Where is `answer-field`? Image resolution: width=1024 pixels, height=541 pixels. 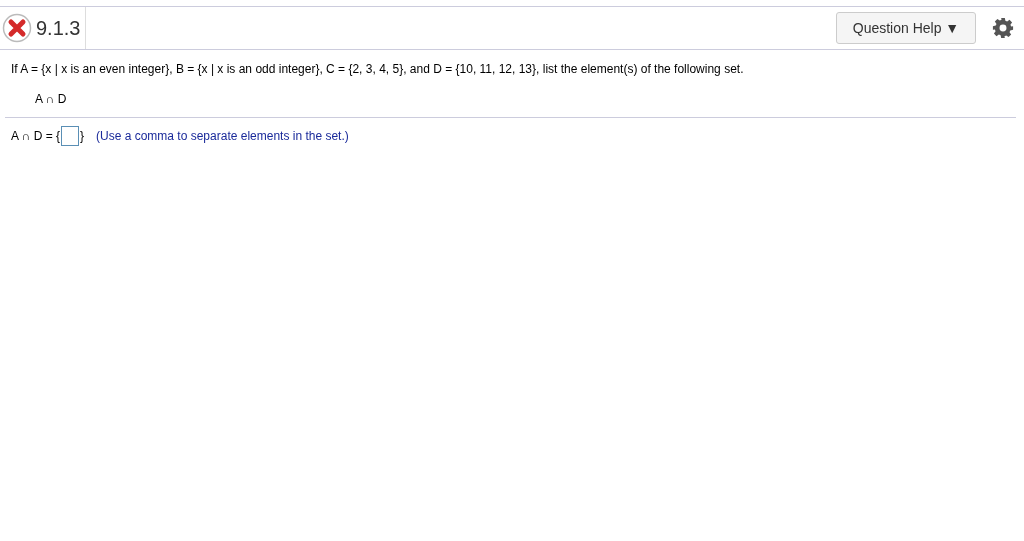 answer-field is located at coordinates (70, 136).